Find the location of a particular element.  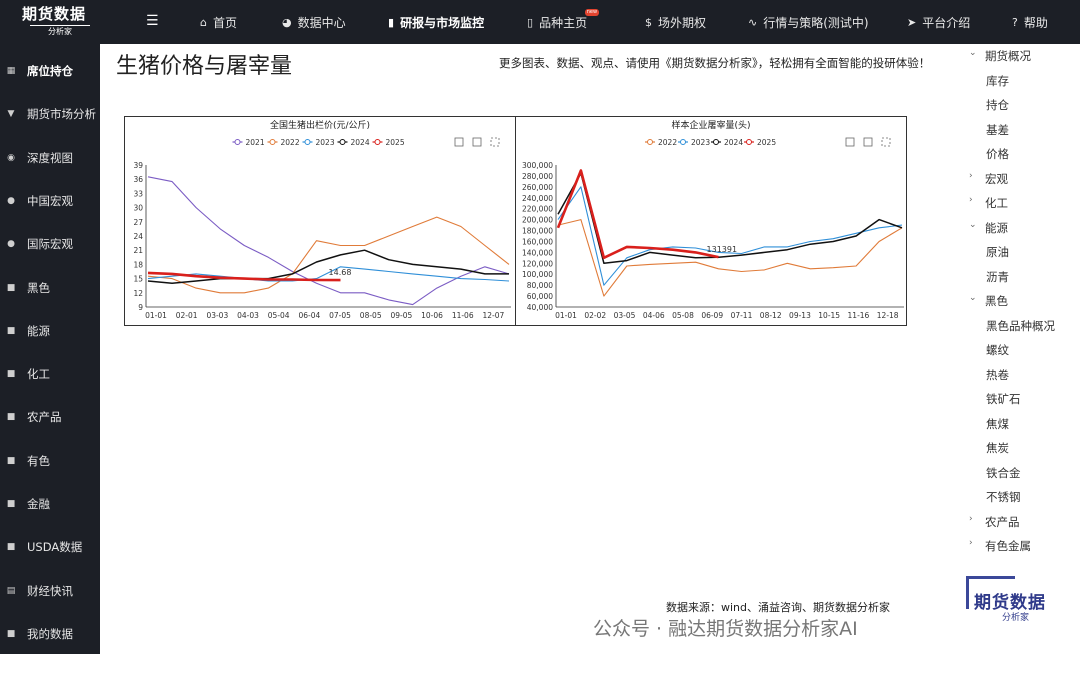

tree-item-10: ⌄ 黑色 is located at coordinates (988, 301).